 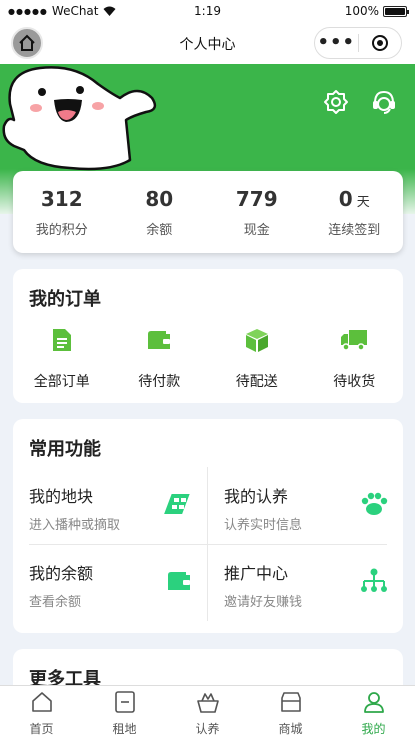 I want to click on tab-mine: 我的, so click(x=373, y=710).